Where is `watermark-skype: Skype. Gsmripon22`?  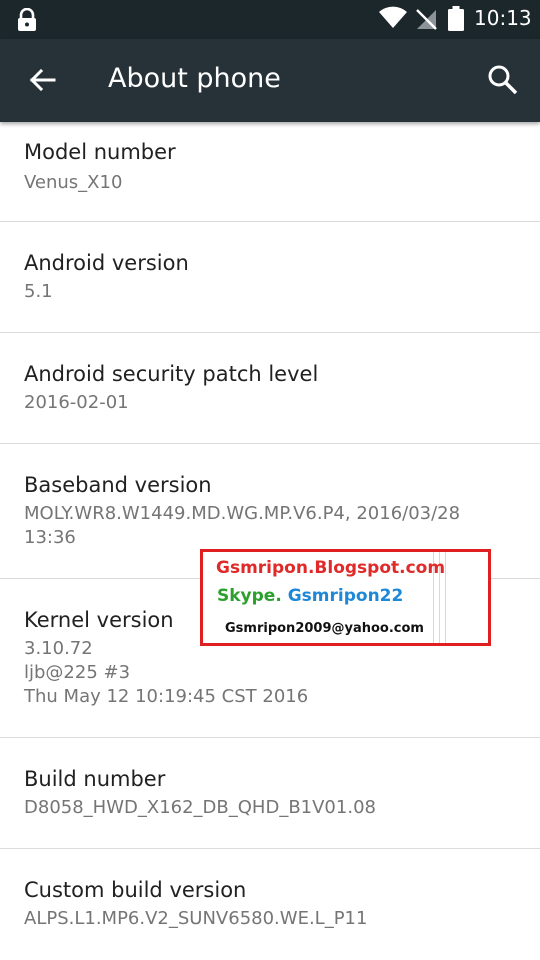
watermark-skype: Skype. Gsmripon22 is located at coordinates (310, 596).